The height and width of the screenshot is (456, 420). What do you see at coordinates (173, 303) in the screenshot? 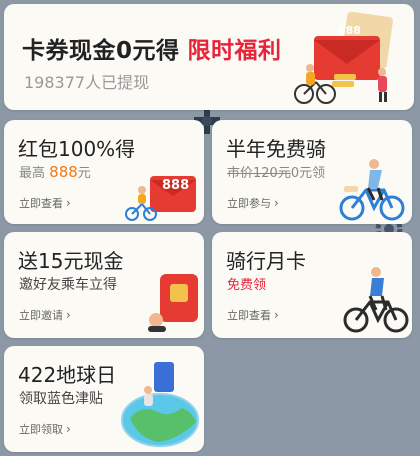
I see `gift-packet-illustration` at bounding box center [173, 303].